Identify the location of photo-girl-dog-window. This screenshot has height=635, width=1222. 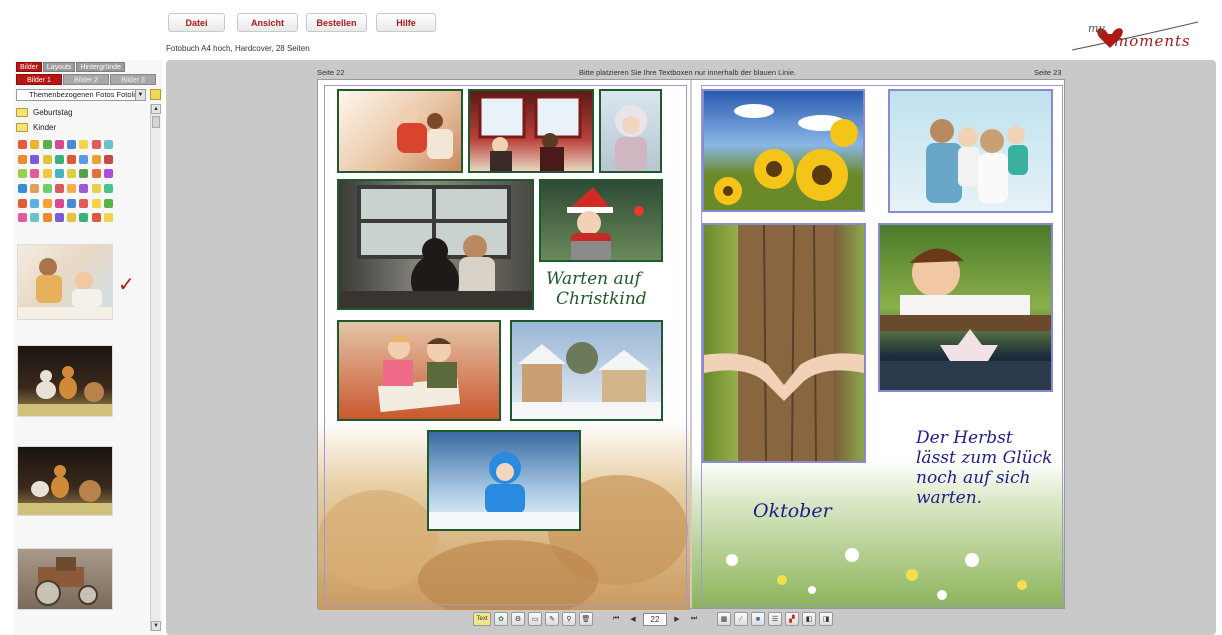
(435, 244).